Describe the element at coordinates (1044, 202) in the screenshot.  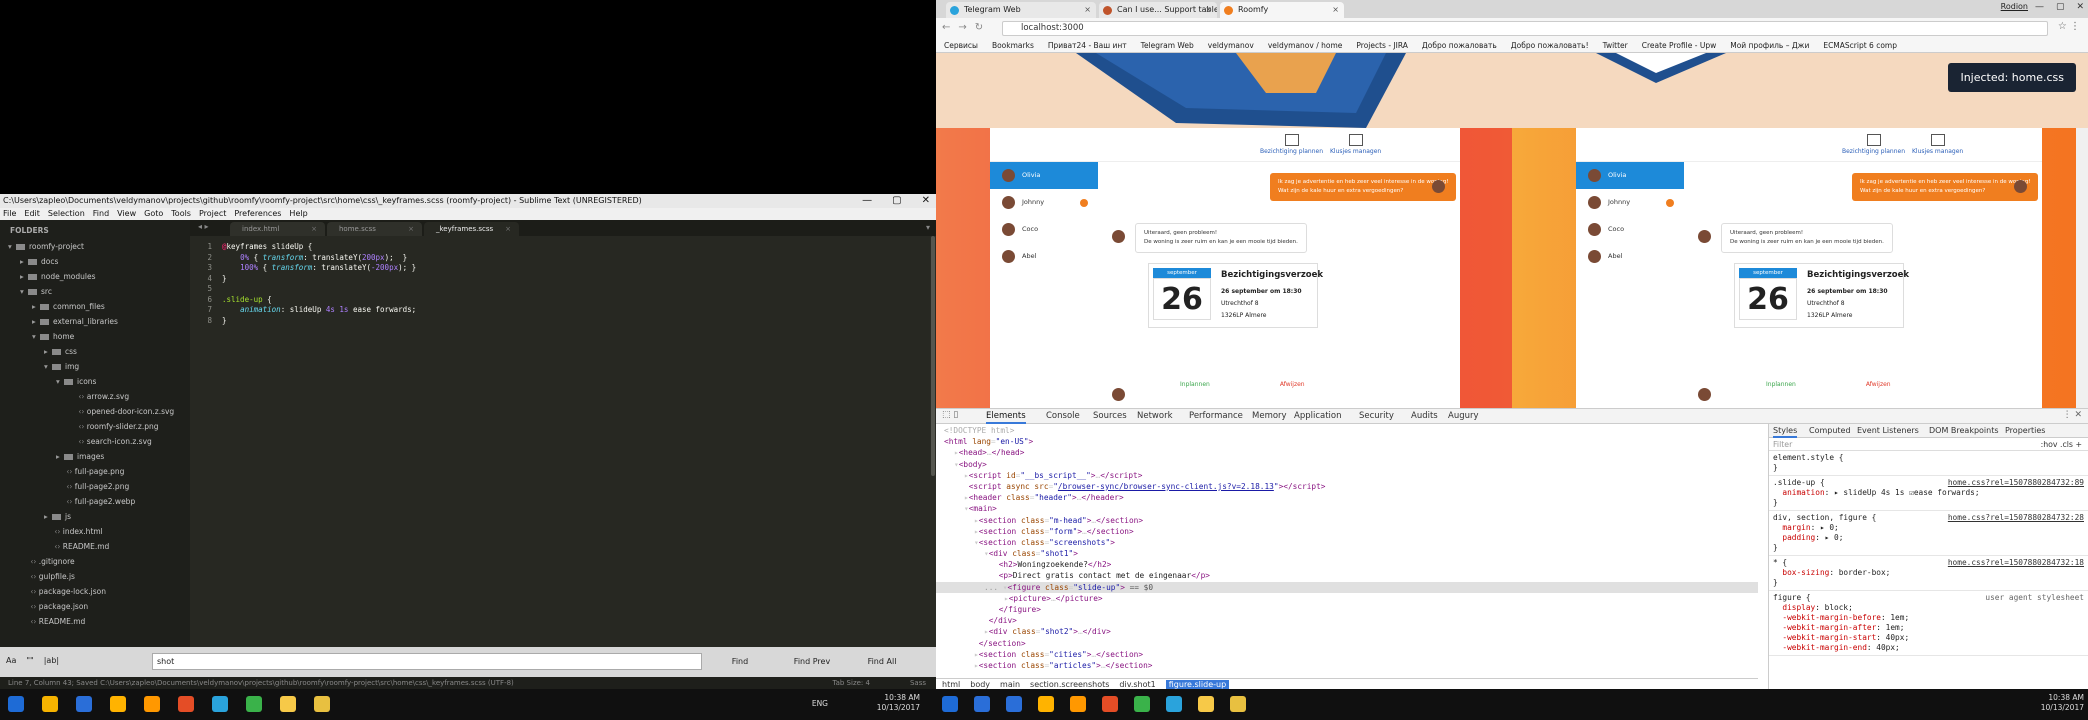
I see `contact-item: Johnny` at that location.